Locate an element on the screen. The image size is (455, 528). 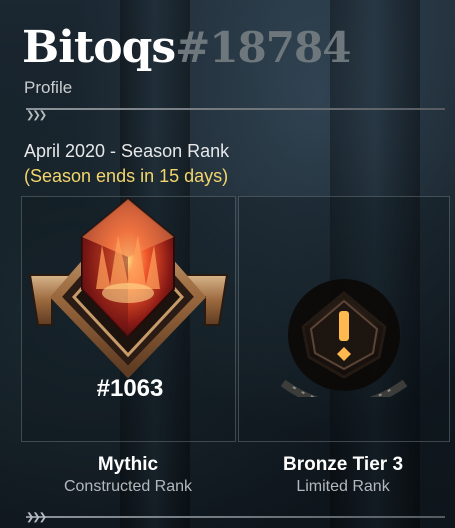
limited-rank-label: Limited Rank is located at coordinates (343, 486).